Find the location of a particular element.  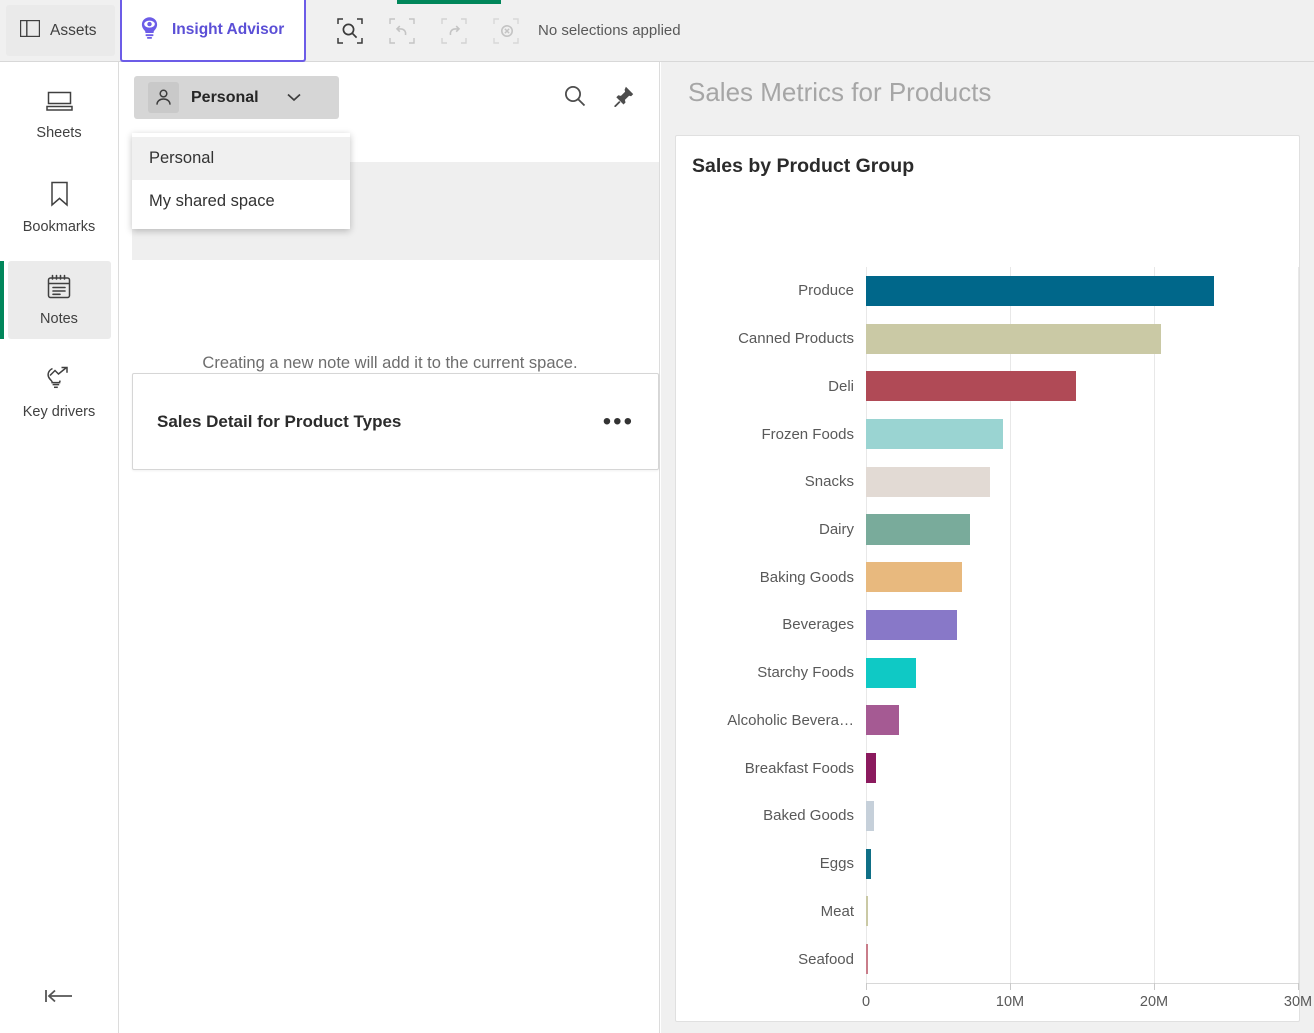

more-options-icon: ••• is located at coordinates (618, 421).